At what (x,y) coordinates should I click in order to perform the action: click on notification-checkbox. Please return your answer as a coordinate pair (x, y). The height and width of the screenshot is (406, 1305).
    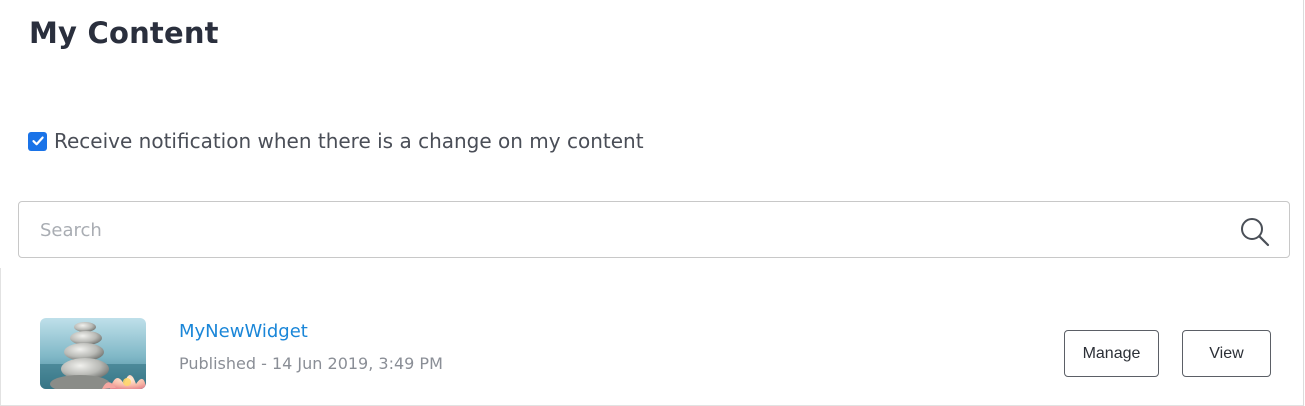
    Looking at the image, I should click on (37, 141).